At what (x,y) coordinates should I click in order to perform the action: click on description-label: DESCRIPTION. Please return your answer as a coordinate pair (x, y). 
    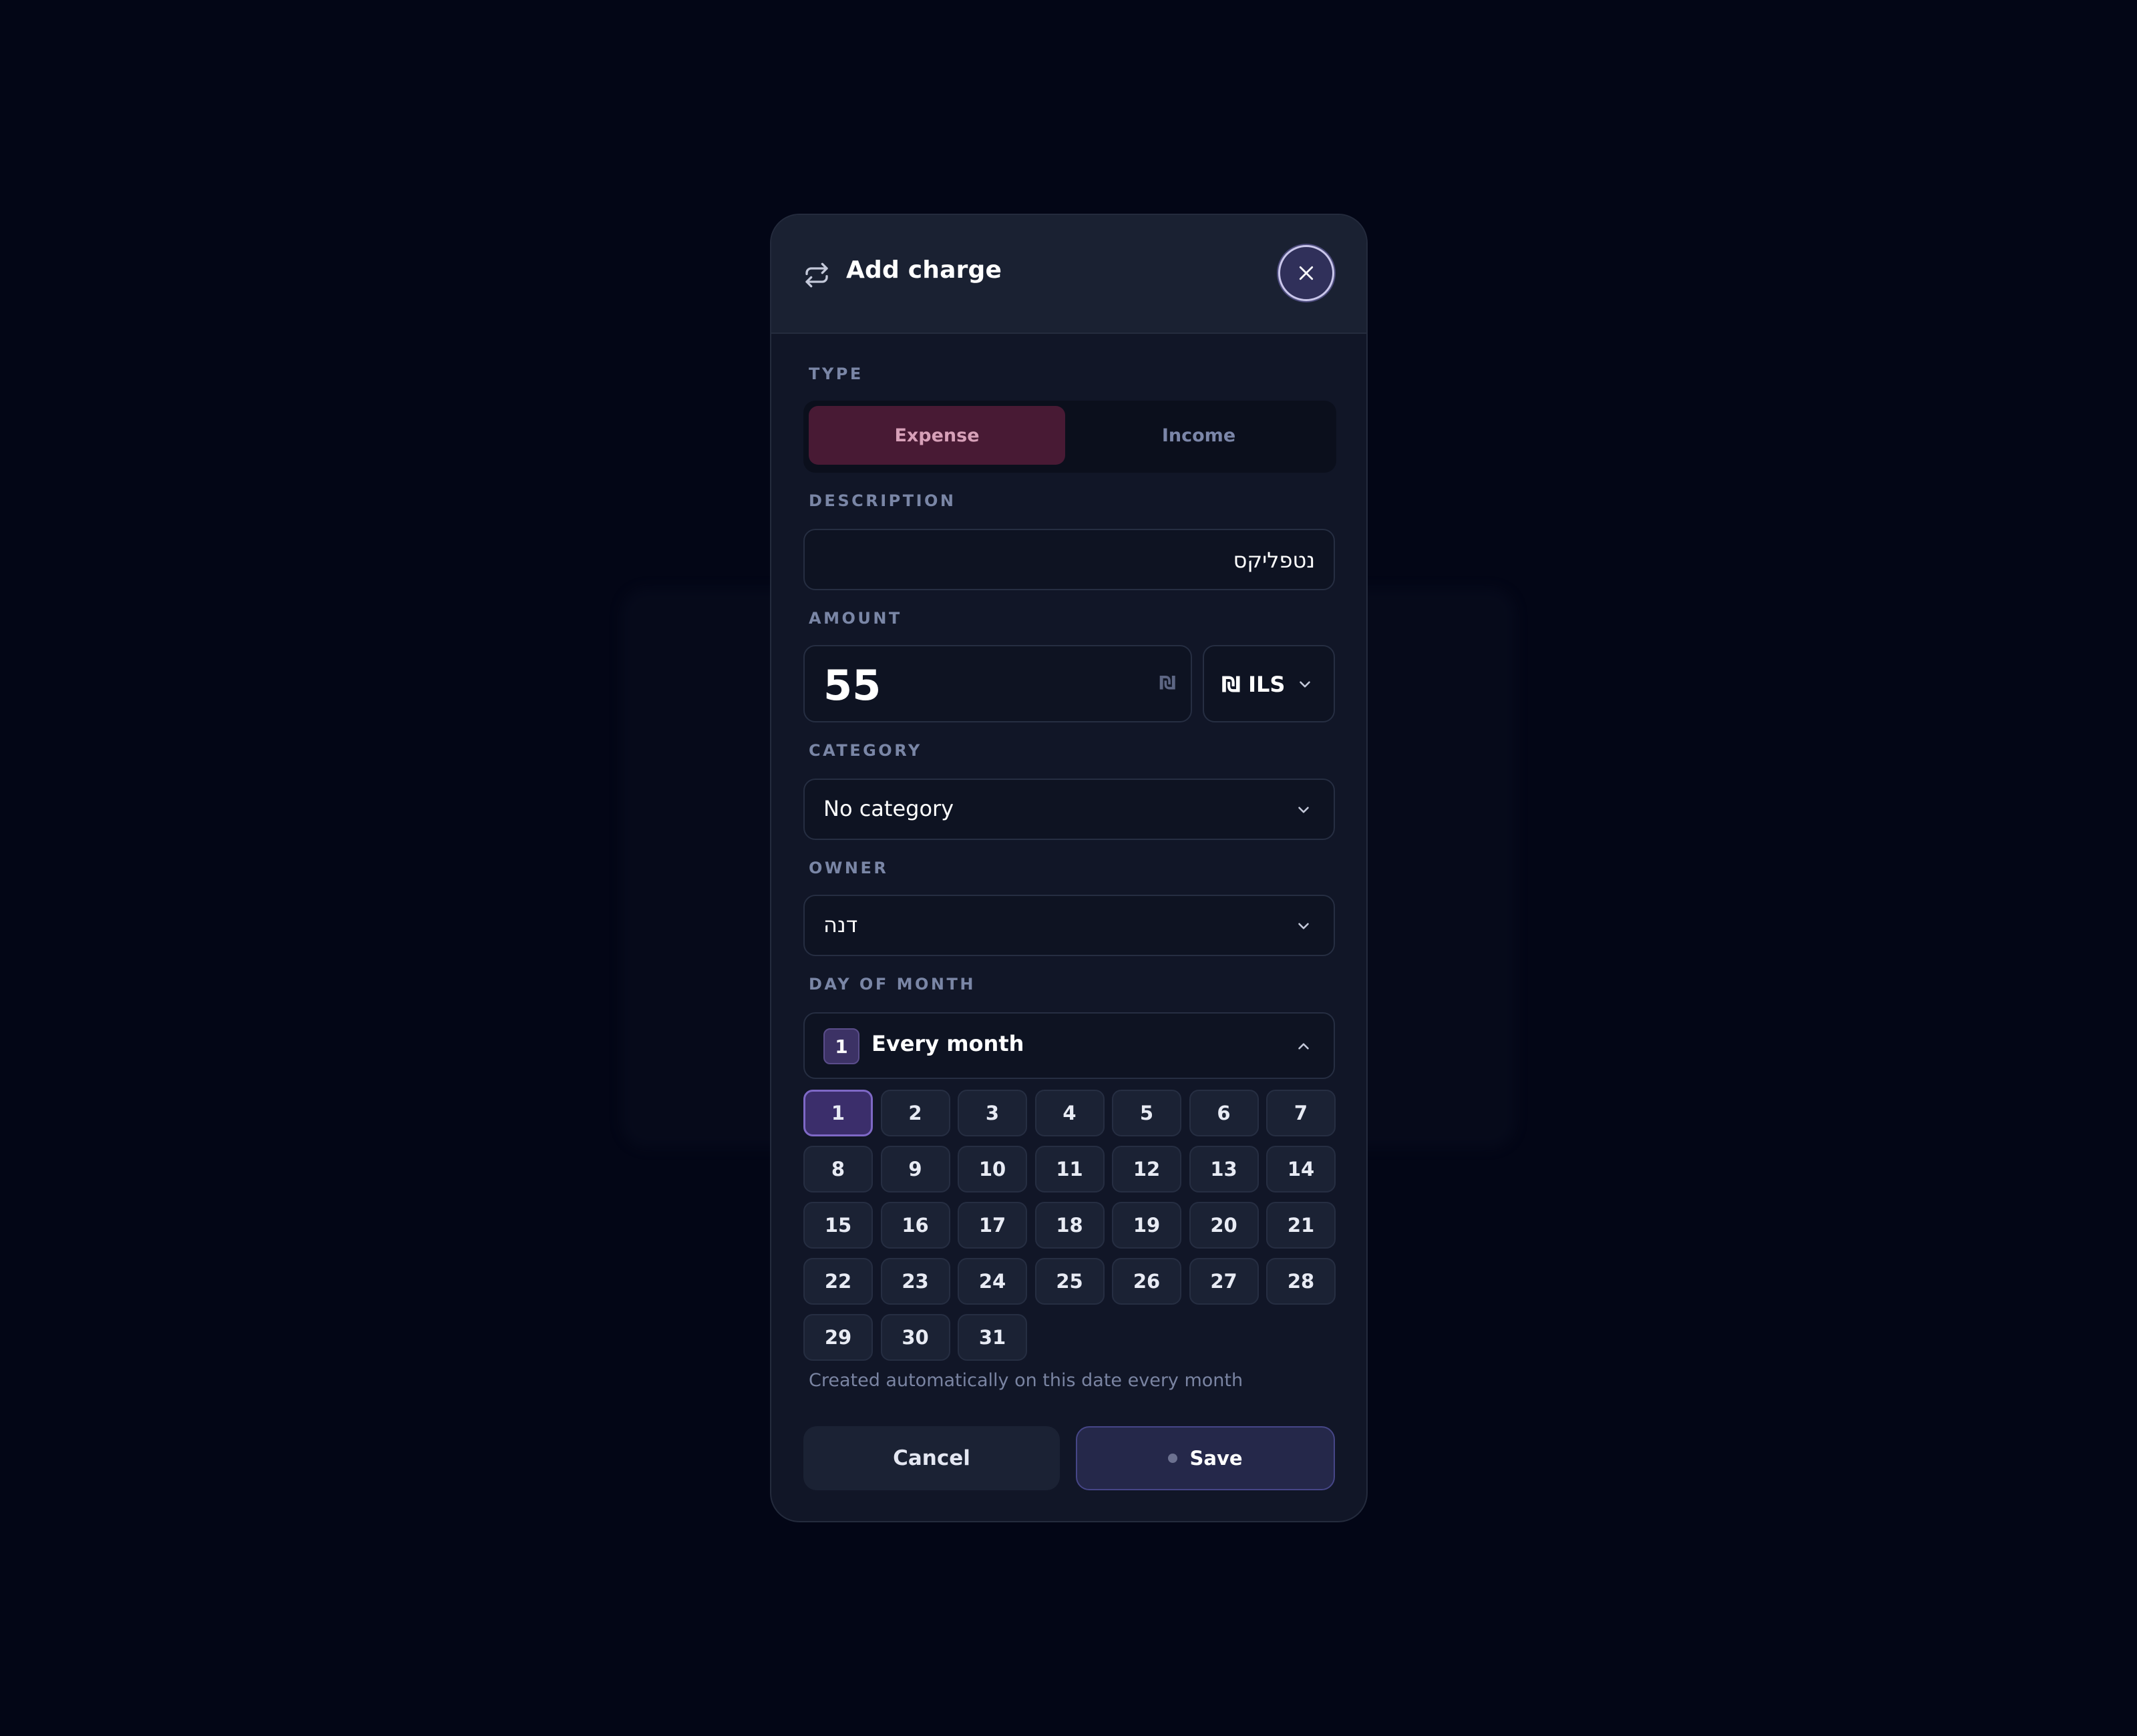
    Looking at the image, I should click on (883, 500).